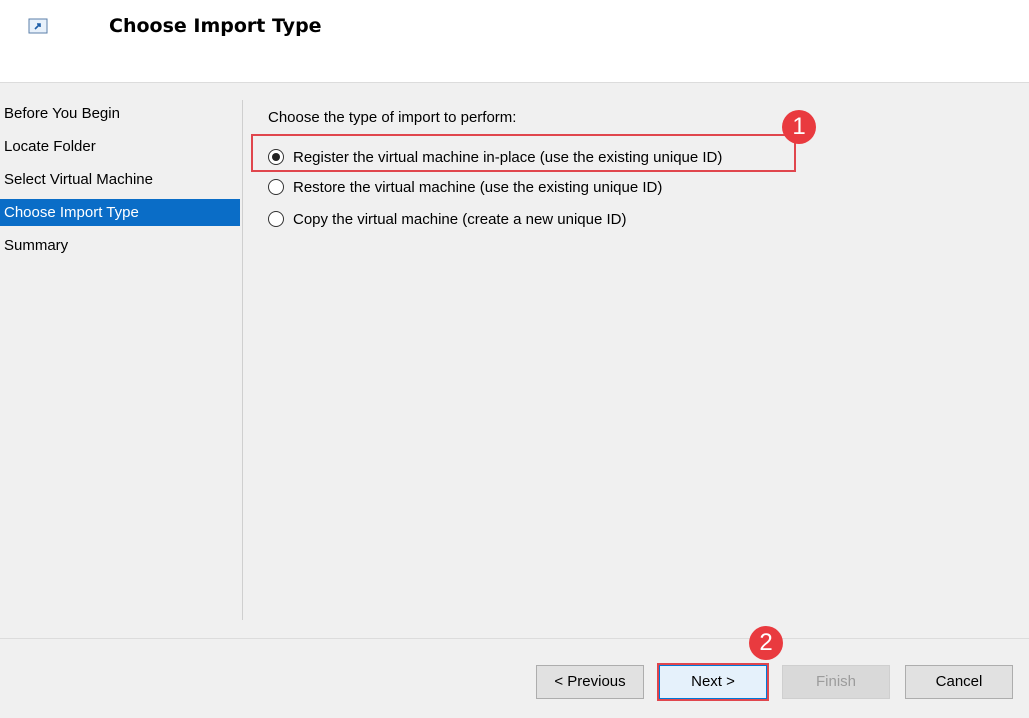 The width and height of the screenshot is (1029, 718). What do you see at coordinates (836, 682) in the screenshot?
I see `finish-button: Finish` at bounding box center [836, 682].